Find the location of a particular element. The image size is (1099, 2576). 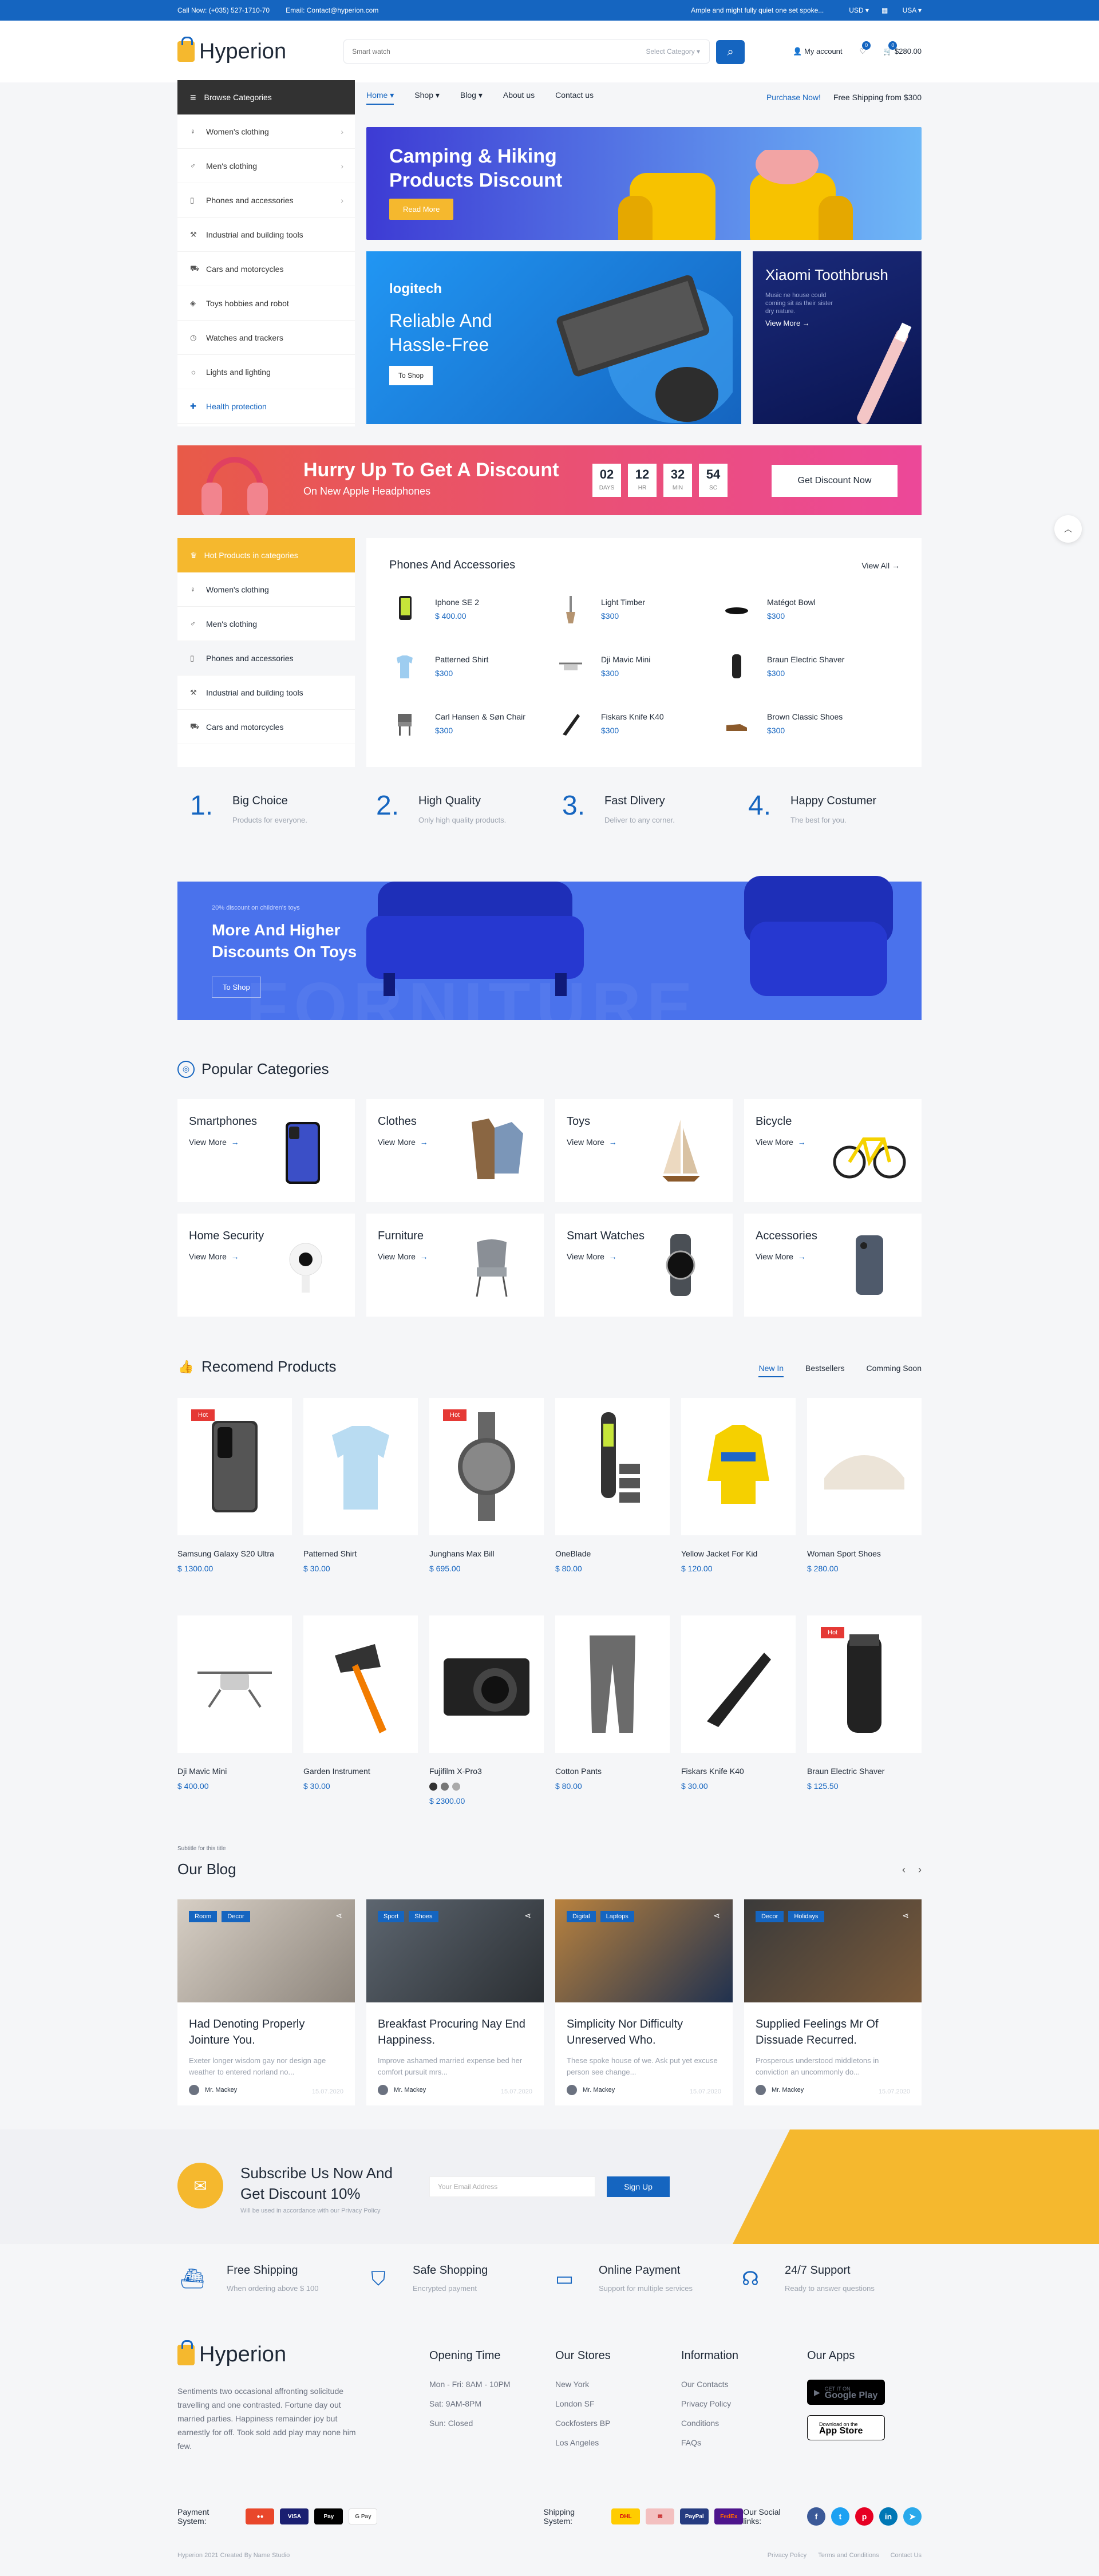

sidebar-item-health: ✚ Health protection is located at coordinates (266, 406).